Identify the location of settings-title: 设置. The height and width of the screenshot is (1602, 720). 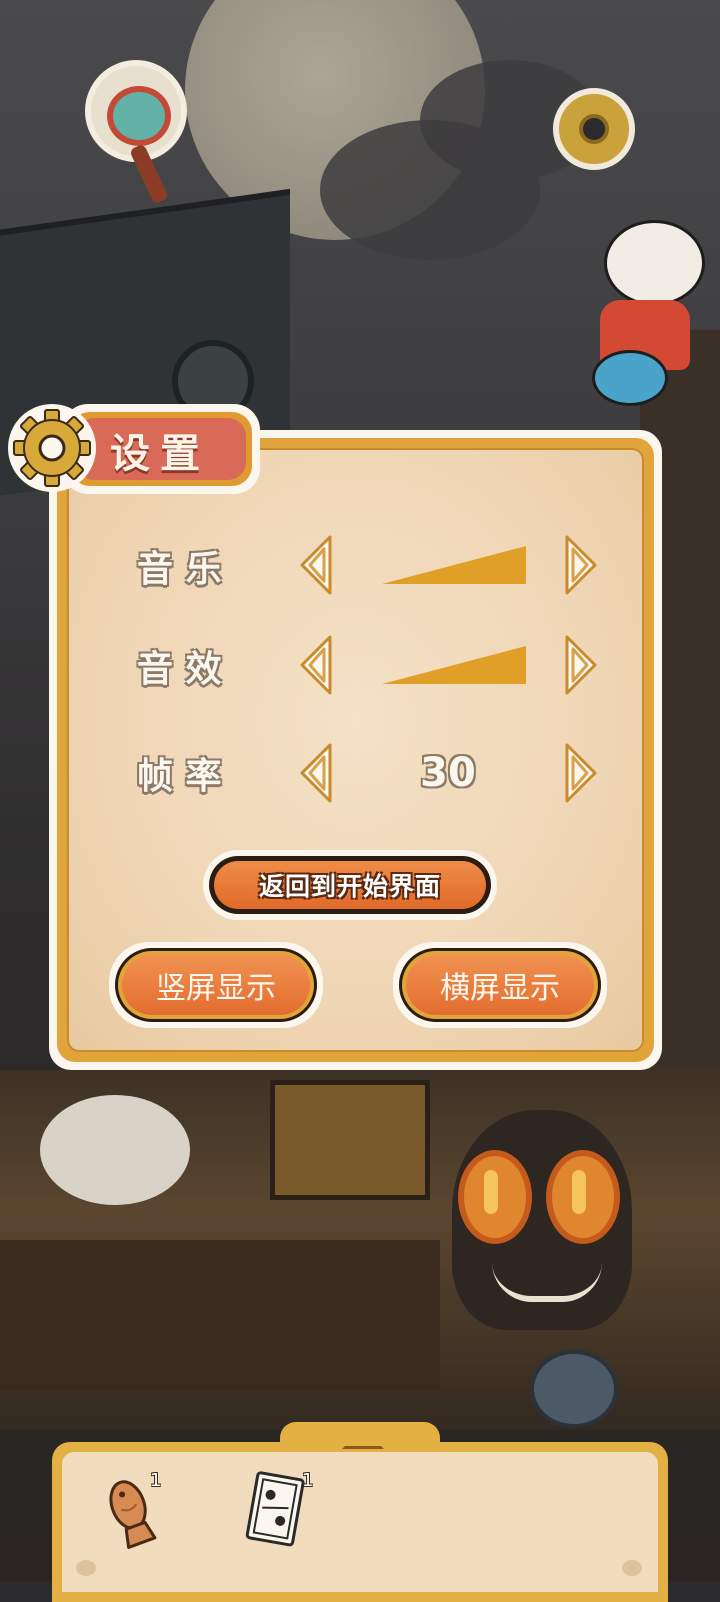
(160, 454).